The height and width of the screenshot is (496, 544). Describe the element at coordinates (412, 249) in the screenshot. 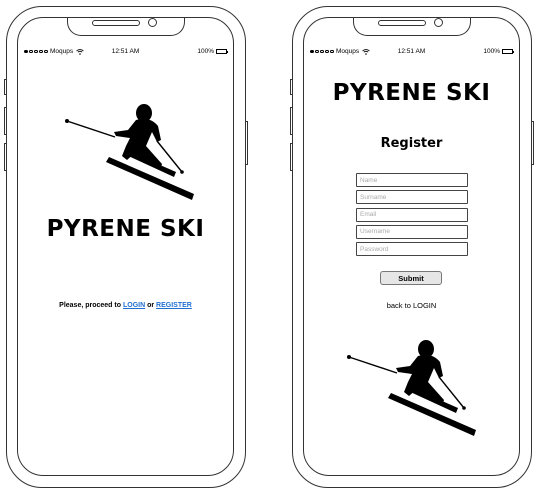

I see `password-field` at that location.